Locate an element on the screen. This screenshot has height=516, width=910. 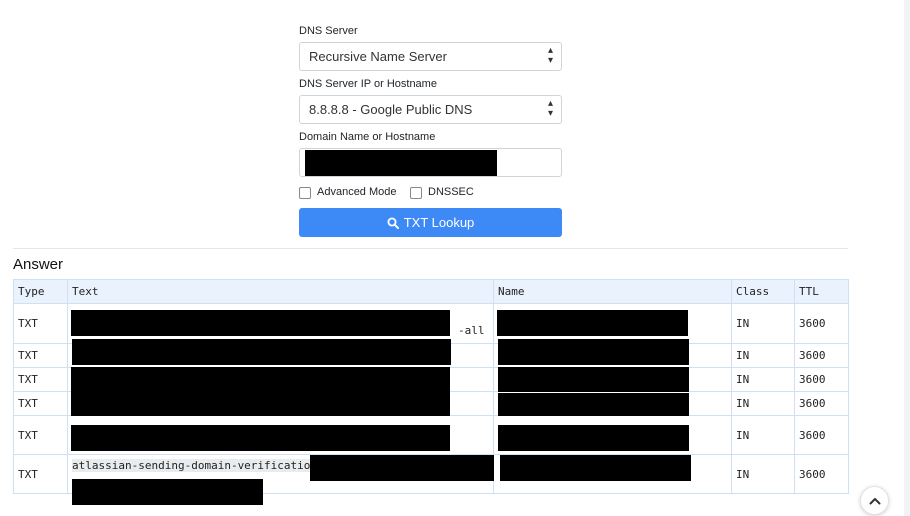
options-row: Advanced Mode DNSSEC is located at coordinates (430, 193).